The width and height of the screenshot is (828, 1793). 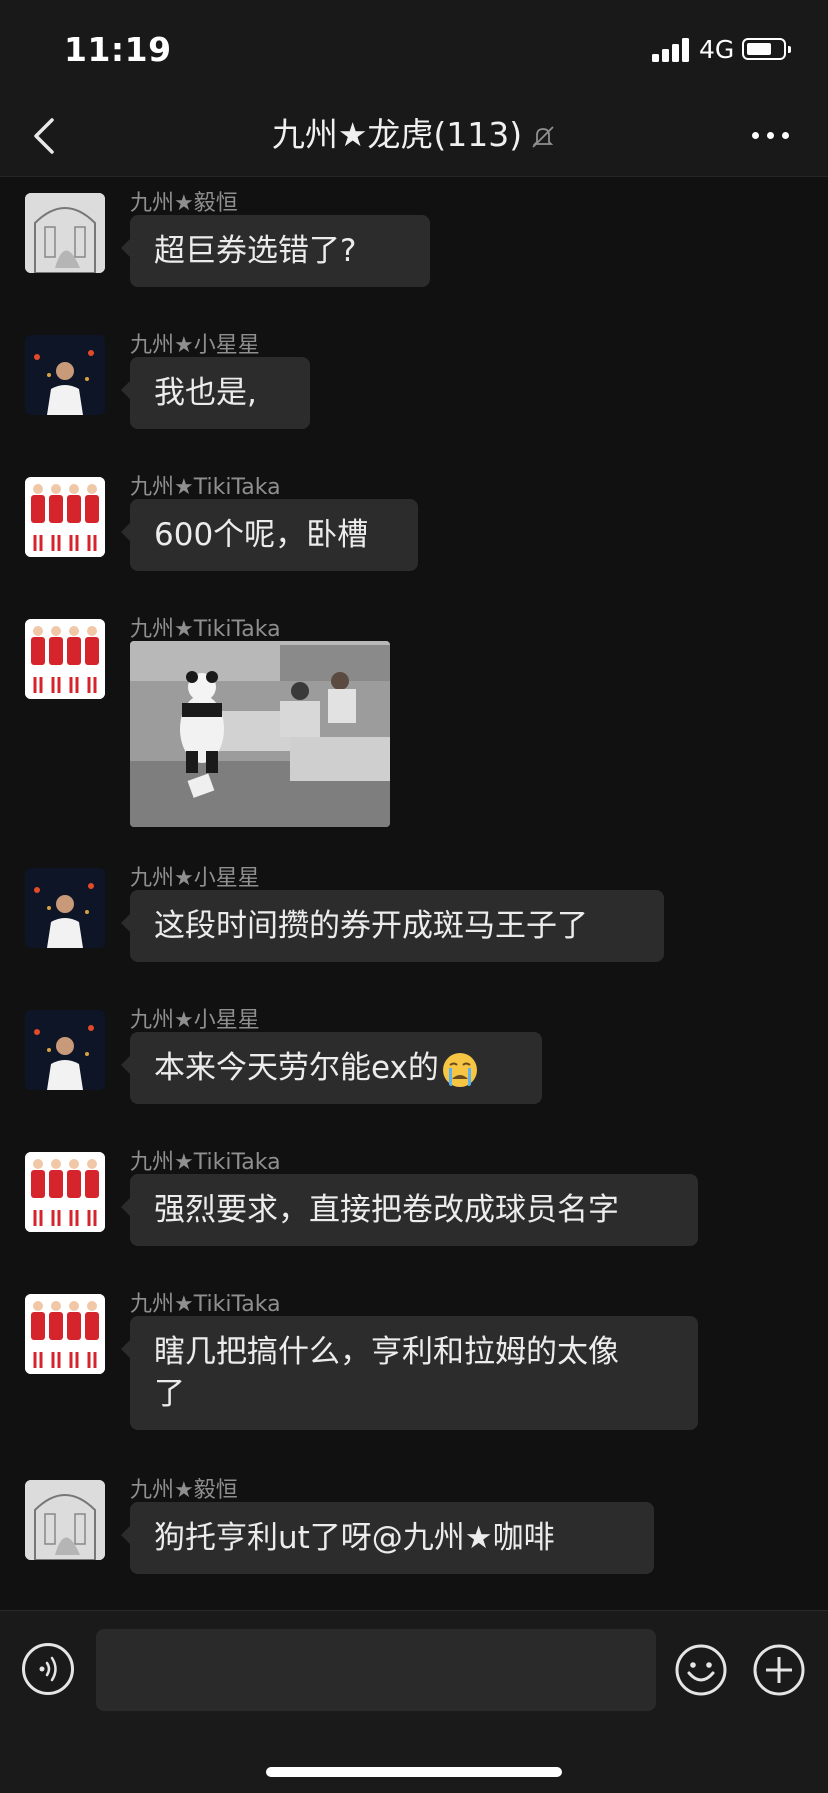 I want to click on message-bubble: 我也是,, so click(x=215, y=393).